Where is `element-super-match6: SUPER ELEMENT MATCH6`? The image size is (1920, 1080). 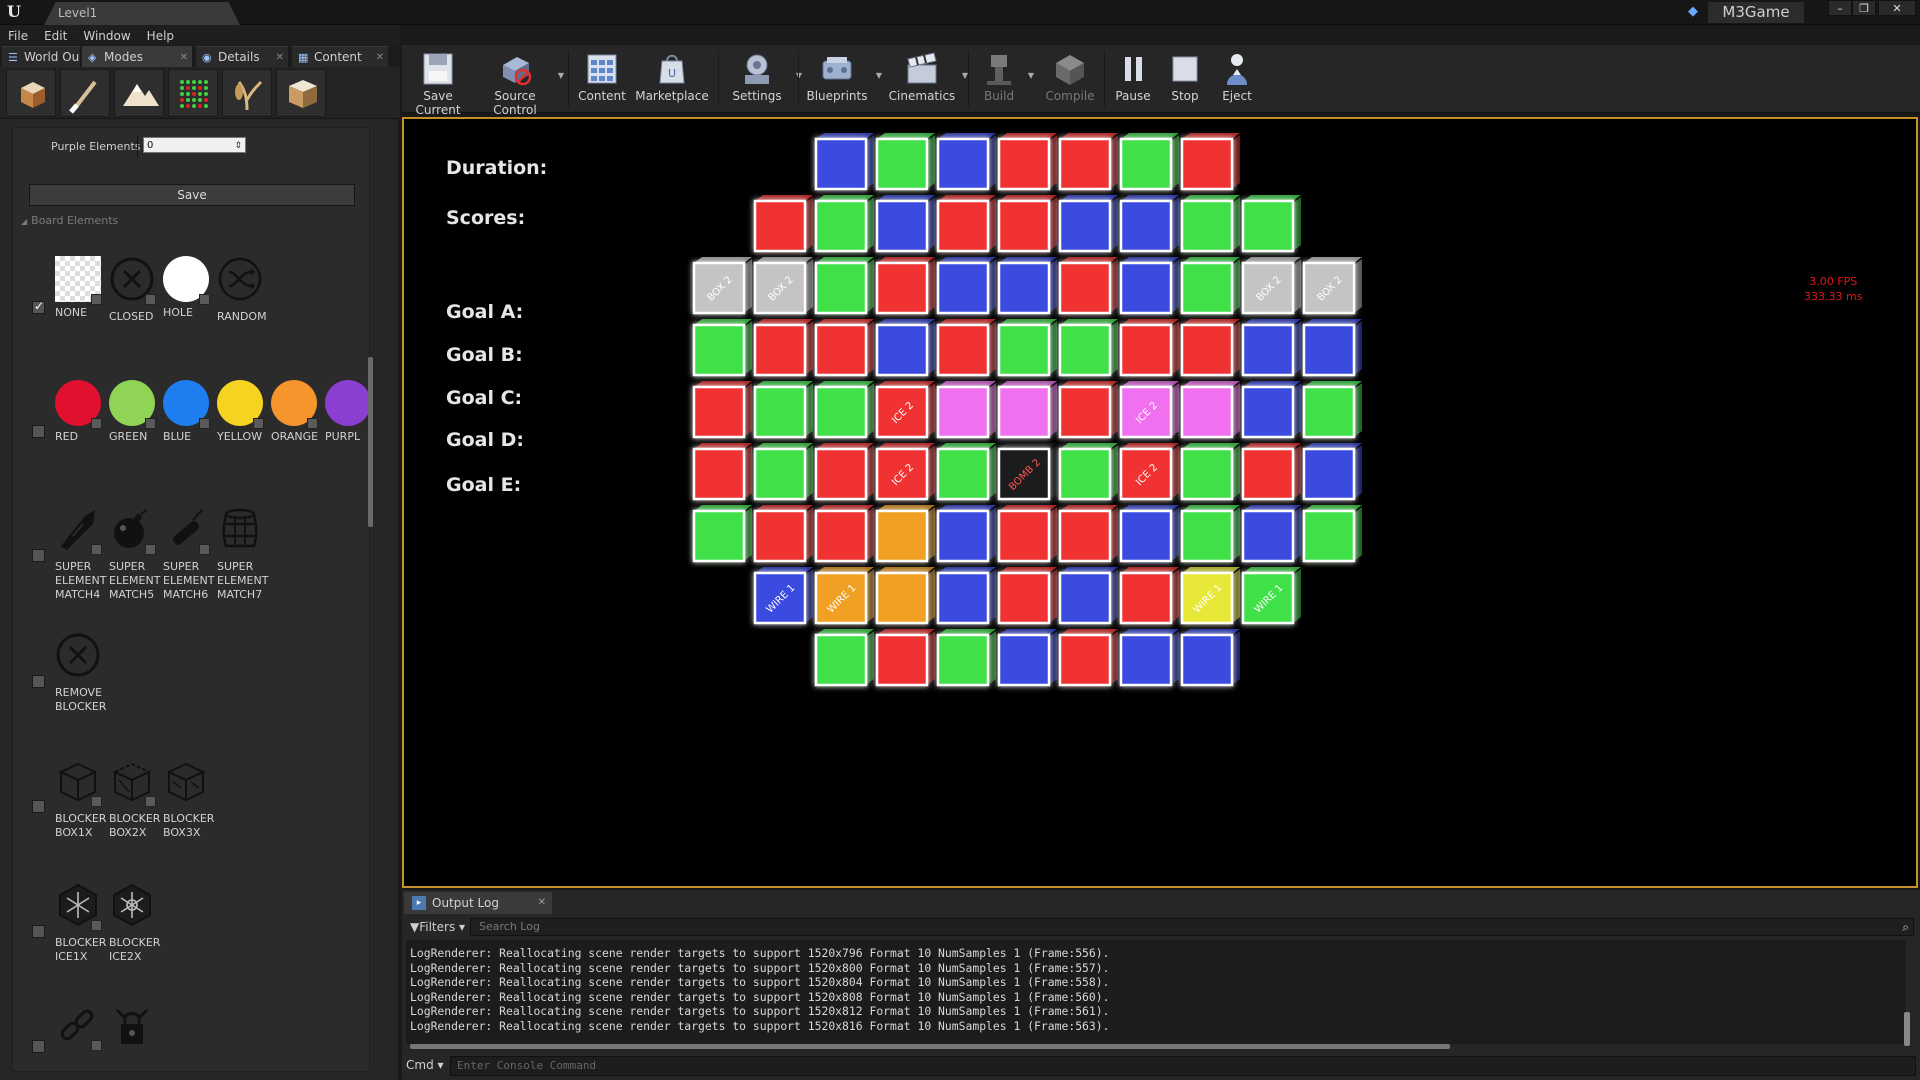 element-super-match6: SUPER ELEMENT MATCH6 is located at coordinates (192, 554).